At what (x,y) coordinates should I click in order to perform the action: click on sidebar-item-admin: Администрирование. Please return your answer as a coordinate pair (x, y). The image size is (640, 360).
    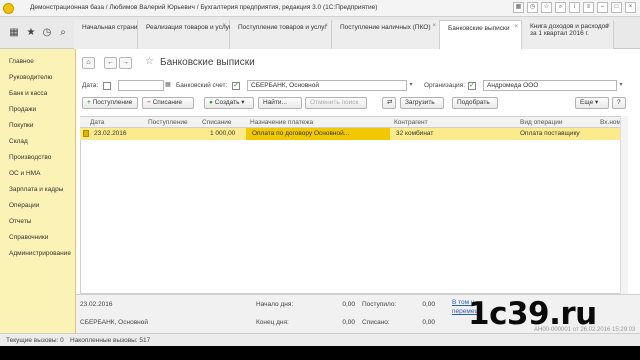
    Looking at the image, I should click on (40, 253).